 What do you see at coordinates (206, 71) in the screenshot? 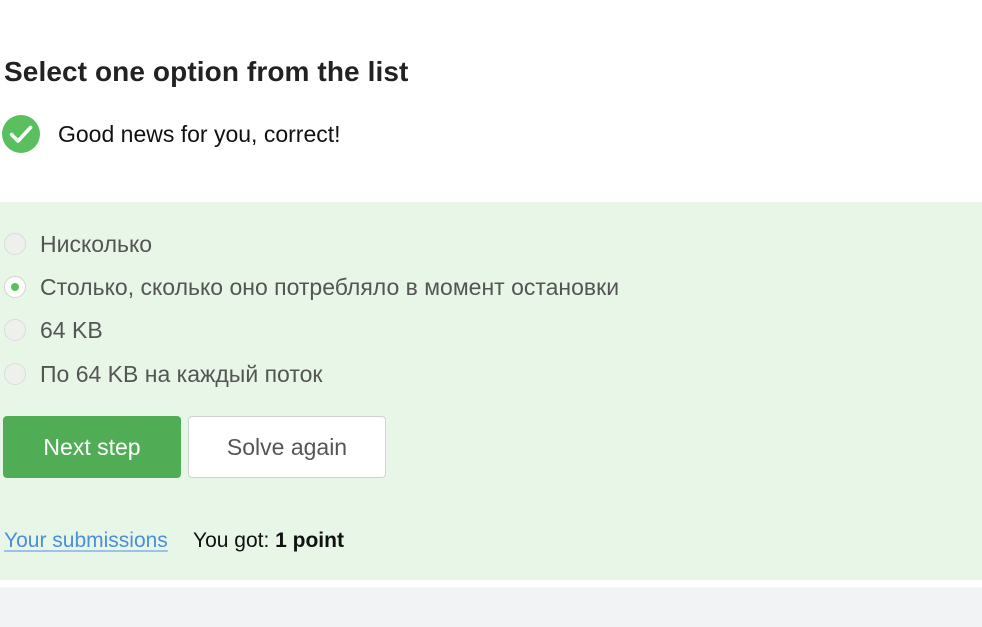
I see `page-title: Select one option from the list` at bounding box center [206, 71].